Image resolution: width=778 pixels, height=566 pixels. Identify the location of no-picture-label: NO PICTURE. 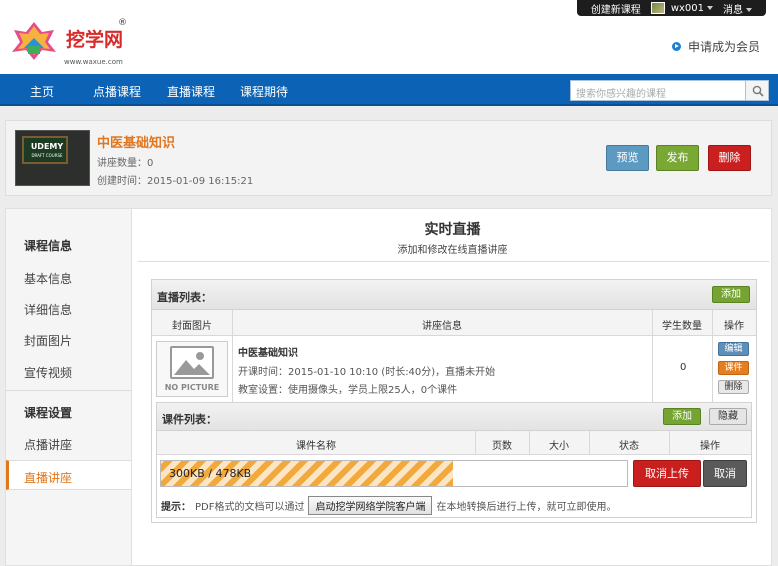
(192, 387).